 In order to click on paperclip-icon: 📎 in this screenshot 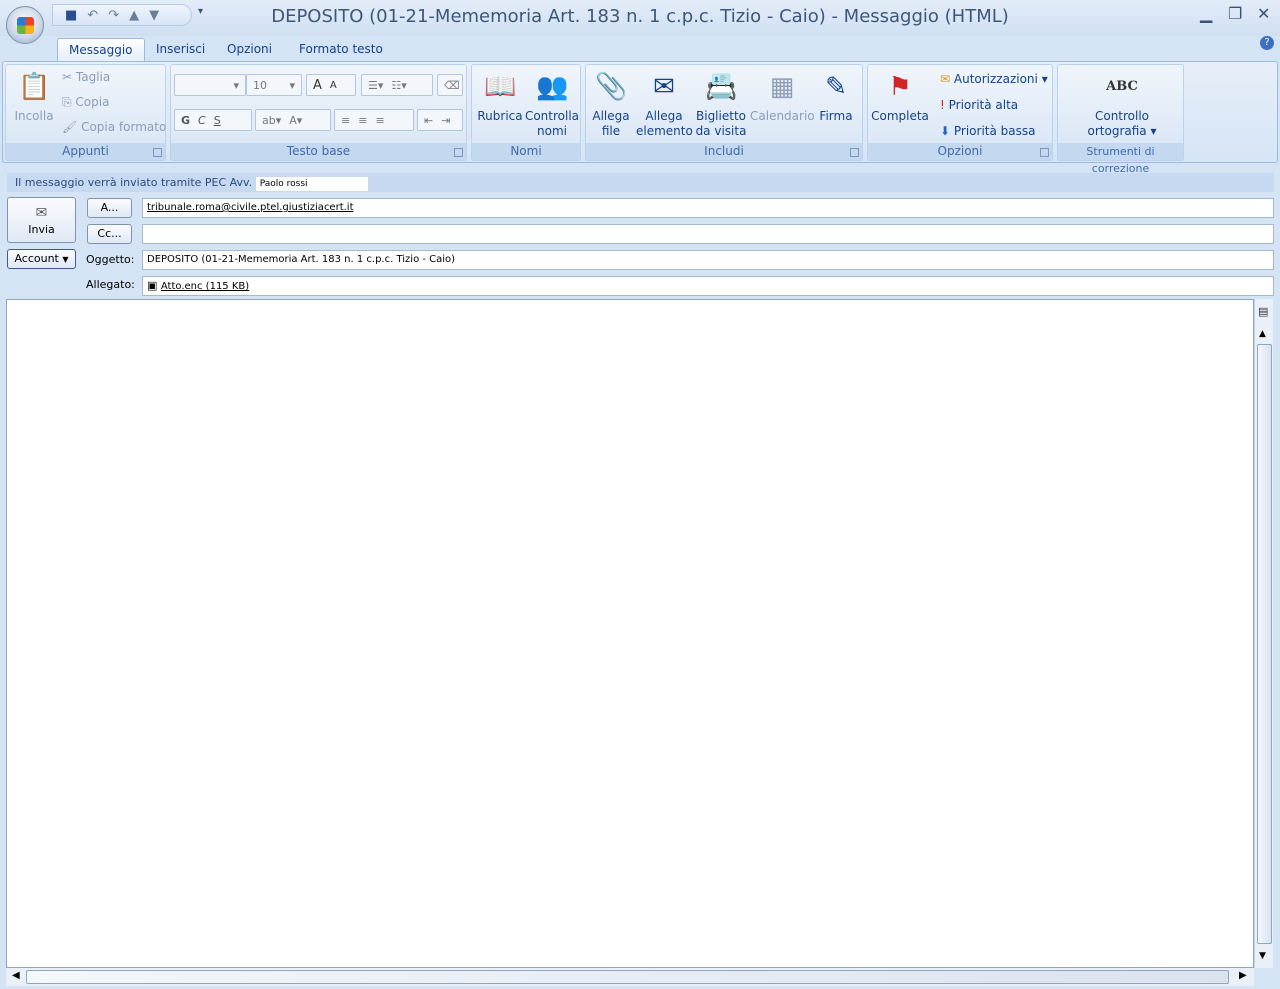, I will do `click(611, 87)`.